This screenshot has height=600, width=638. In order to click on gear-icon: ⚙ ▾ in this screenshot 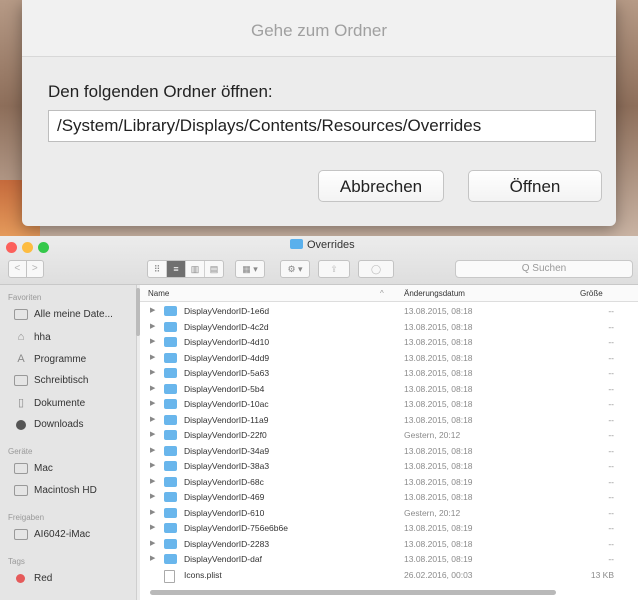, I will do `click(295, 269)`.